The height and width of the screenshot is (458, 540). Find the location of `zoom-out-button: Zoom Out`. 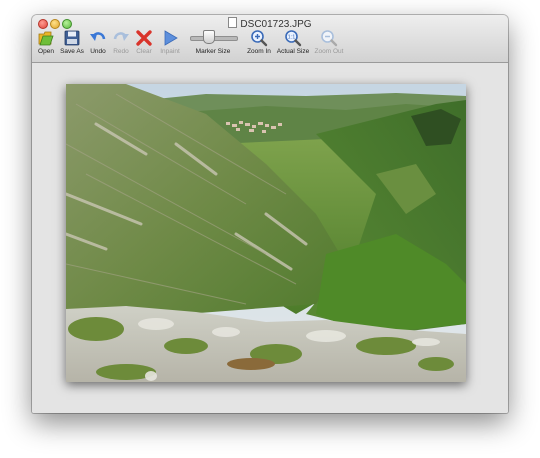

zoom-out-button: Zoom Out is located at coordinates (329, 45).